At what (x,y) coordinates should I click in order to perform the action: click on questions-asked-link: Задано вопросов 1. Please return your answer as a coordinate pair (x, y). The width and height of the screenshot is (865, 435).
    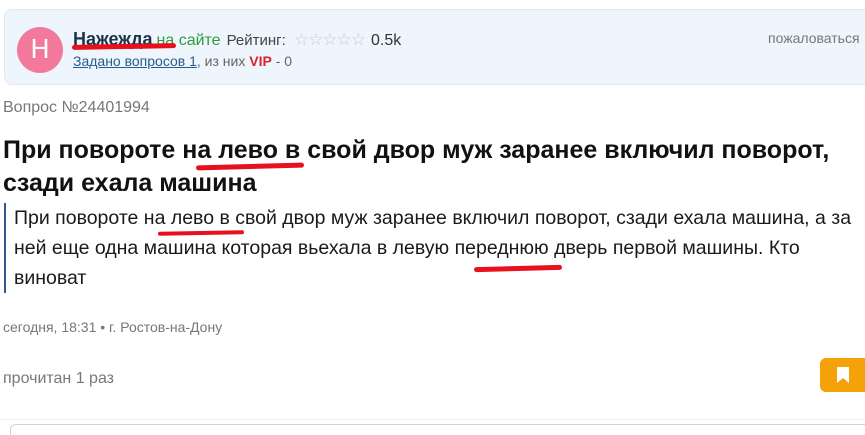
    Looking at the image, I should click on (135, 61).